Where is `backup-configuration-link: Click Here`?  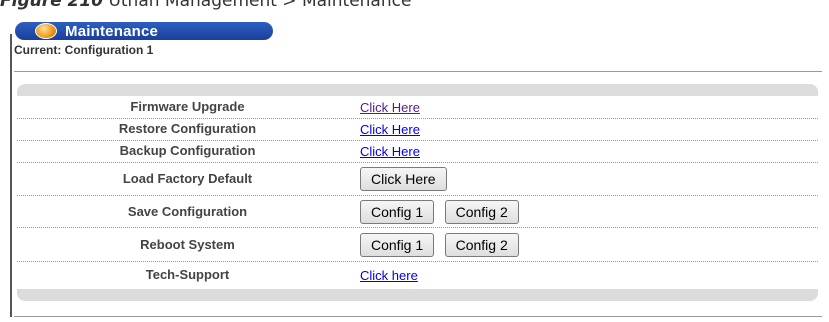 backup-configuration-link: Click Here is located at coordinates (390, 151).